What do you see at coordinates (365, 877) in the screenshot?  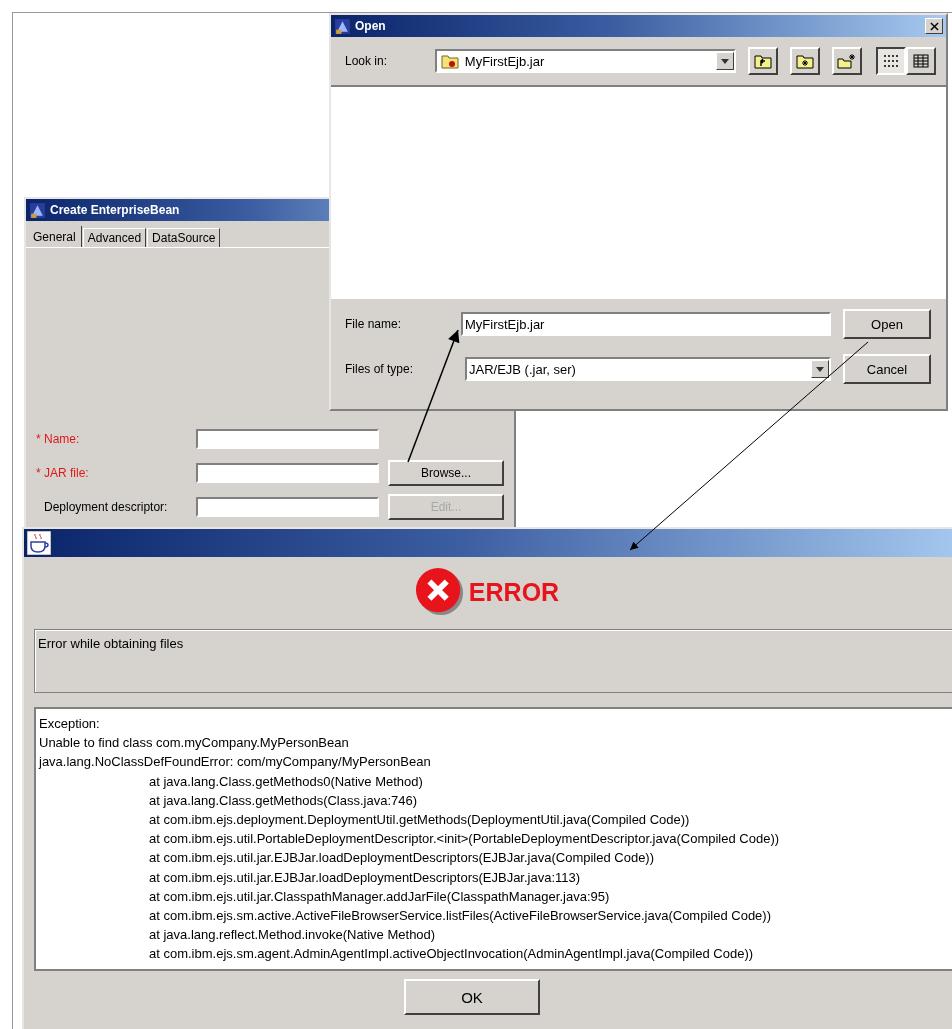 I see `stack-trace-line: at com.ibm.ejs.util.jar.EJBJar.loadDeploymentDescriptors(EJBJar.java:113)` at bounding box center [365, 877].